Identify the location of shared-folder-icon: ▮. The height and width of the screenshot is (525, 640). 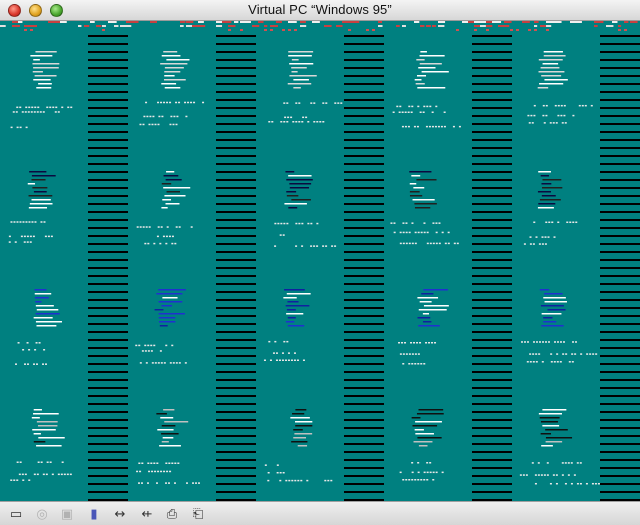
(94, 514).